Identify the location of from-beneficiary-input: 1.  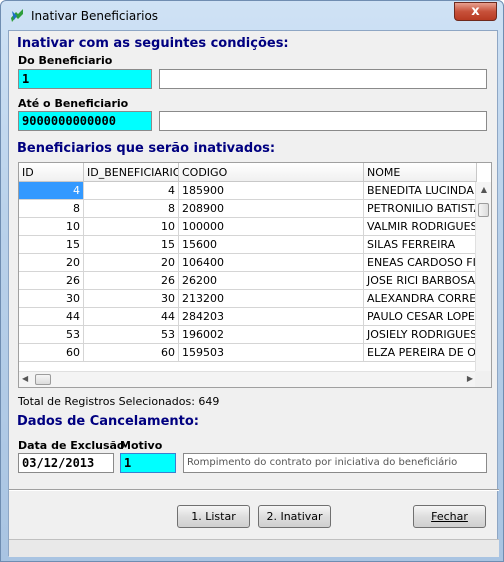
(85, 79).